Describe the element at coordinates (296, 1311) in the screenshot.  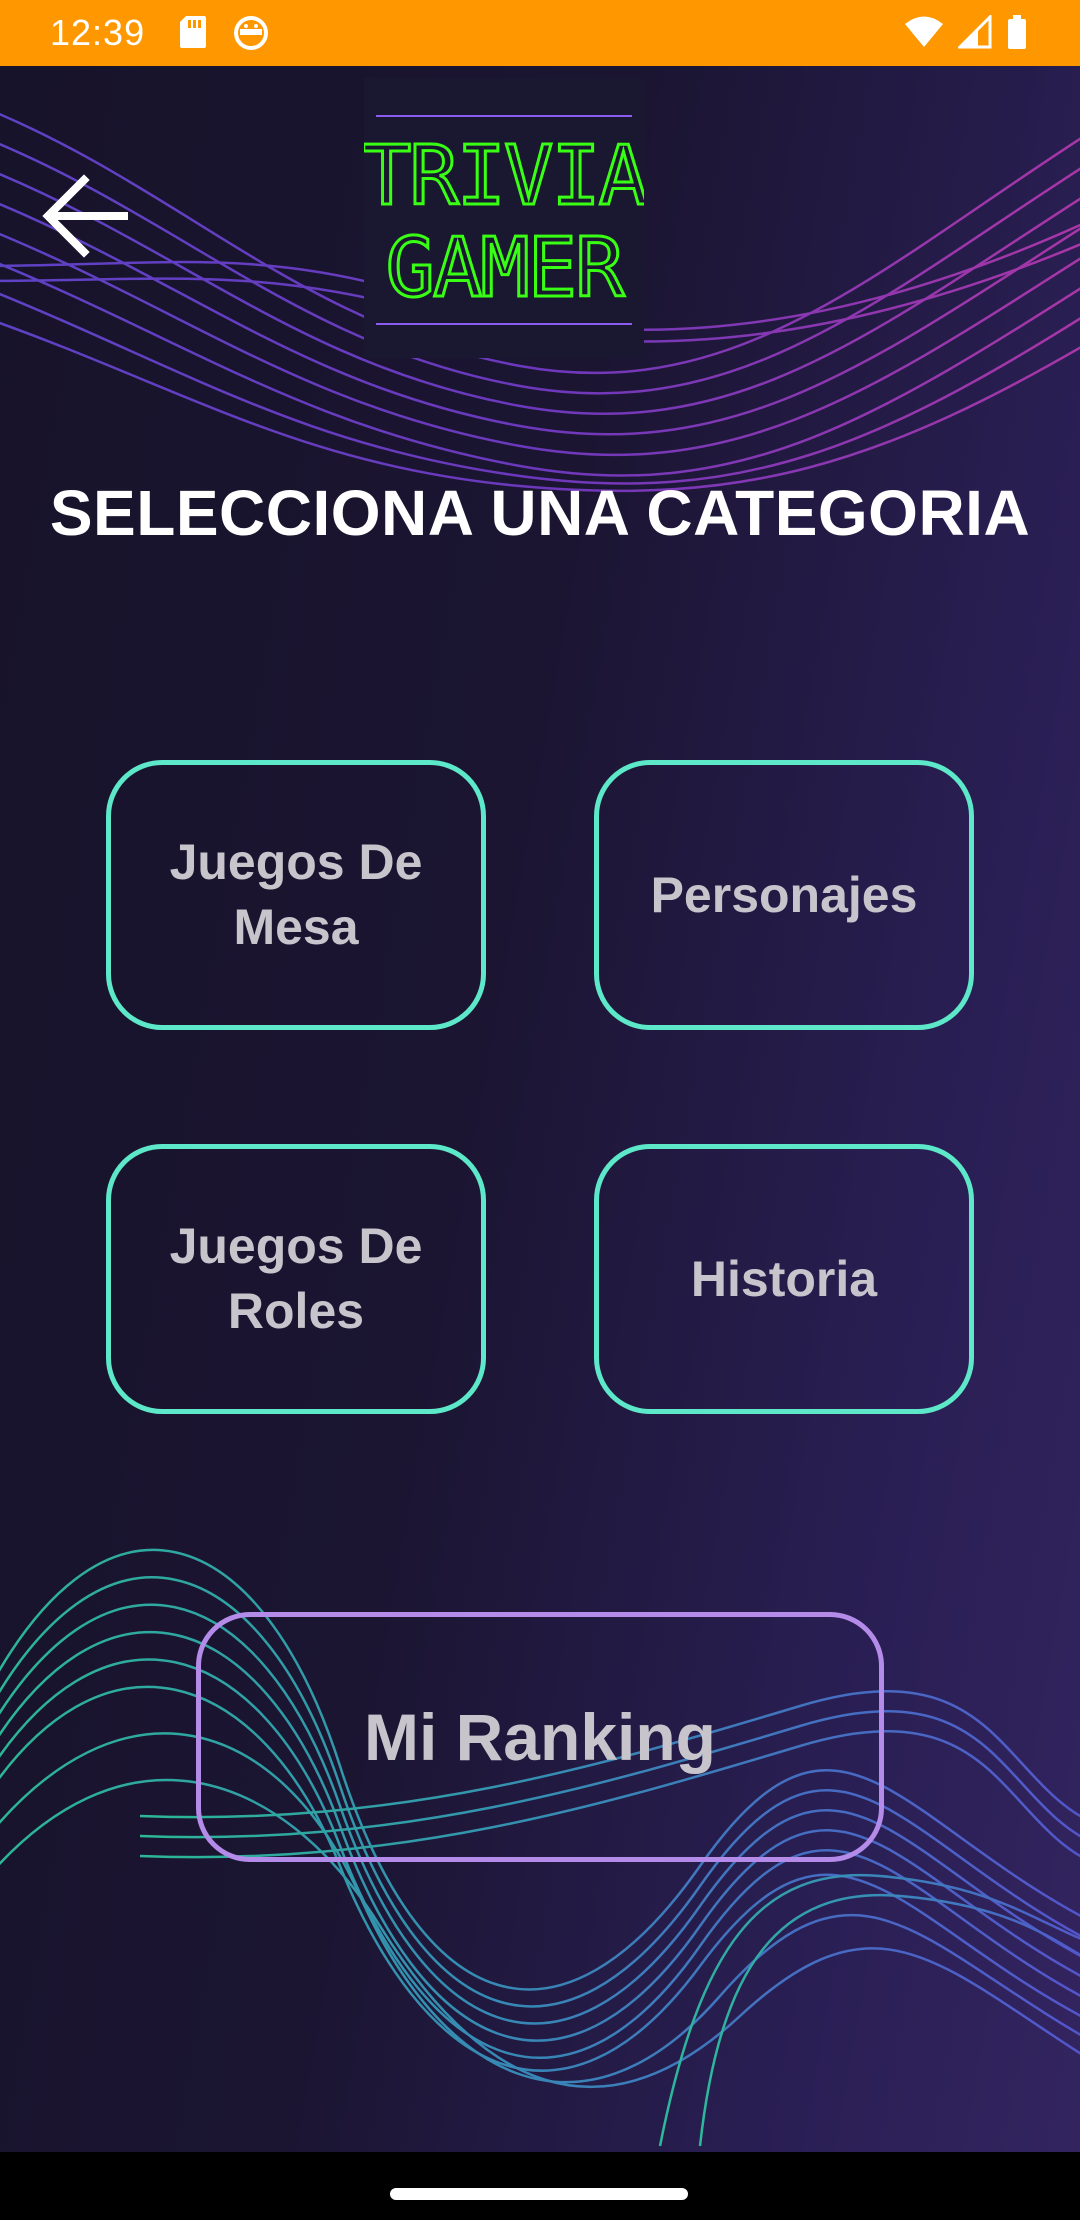
I see `category-label-line2: Roles` at that location.